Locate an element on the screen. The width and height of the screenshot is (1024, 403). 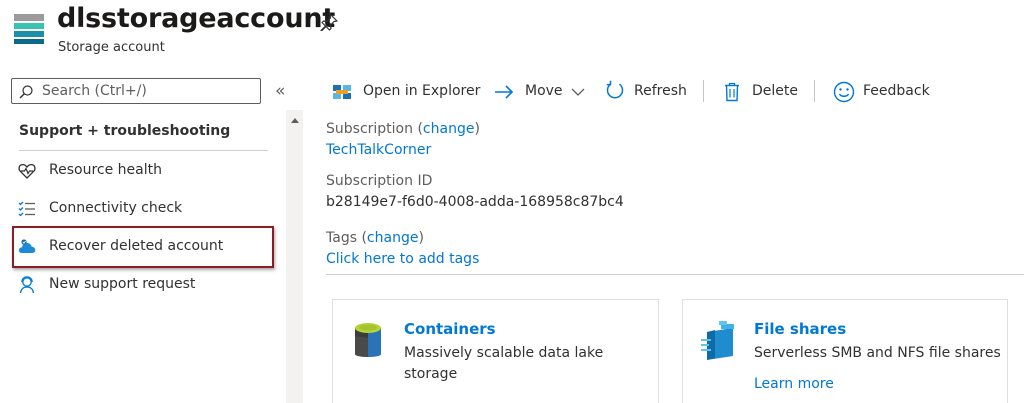
search-placeholder: Search (Ctrl+/) is located at coordinates (94, 91).